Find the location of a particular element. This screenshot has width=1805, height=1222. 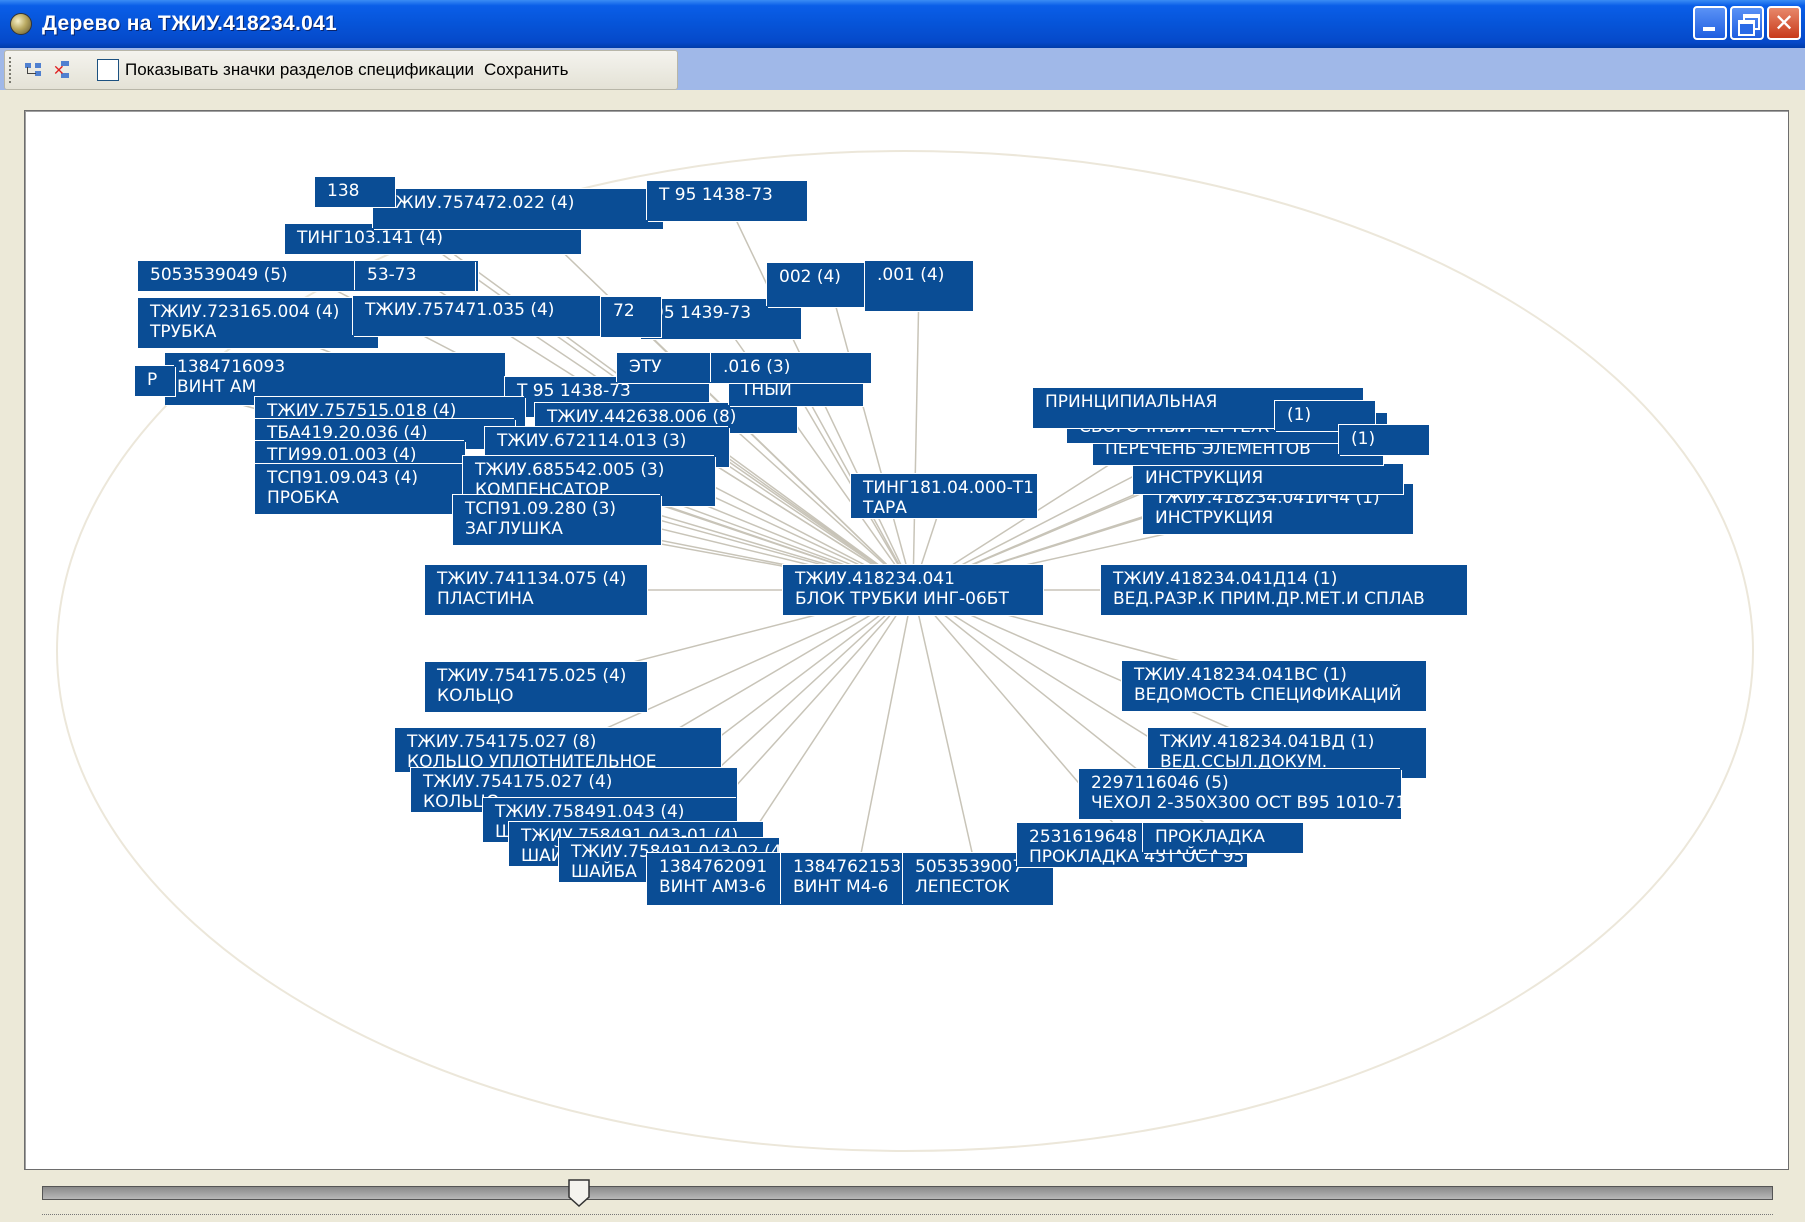

node-code: ТГИ99.01.003 (4) is located at coordinates (342, 455).